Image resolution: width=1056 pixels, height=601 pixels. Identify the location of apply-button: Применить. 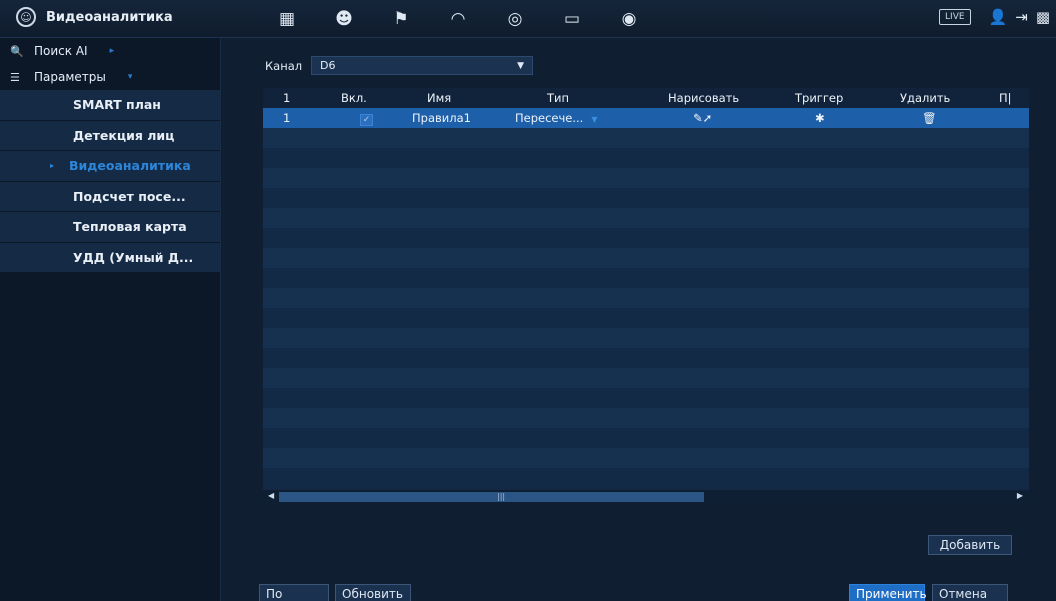
(888, 592).